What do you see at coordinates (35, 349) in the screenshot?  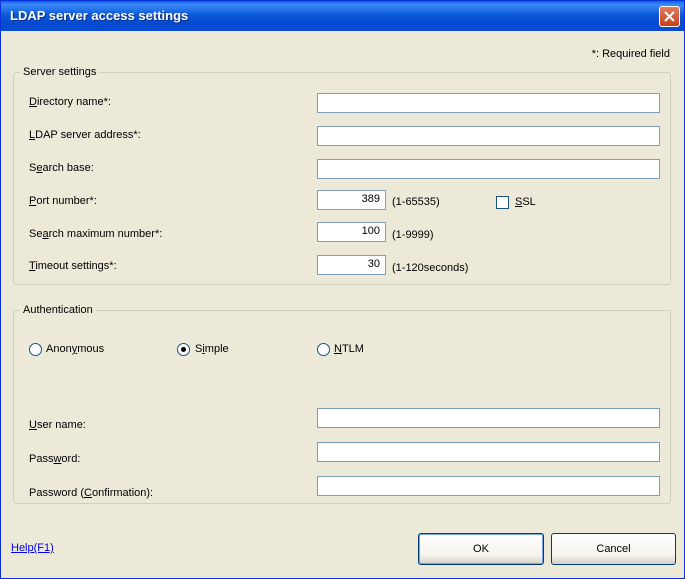 I see `anonymous-radio` at bounding box center [35, 349].